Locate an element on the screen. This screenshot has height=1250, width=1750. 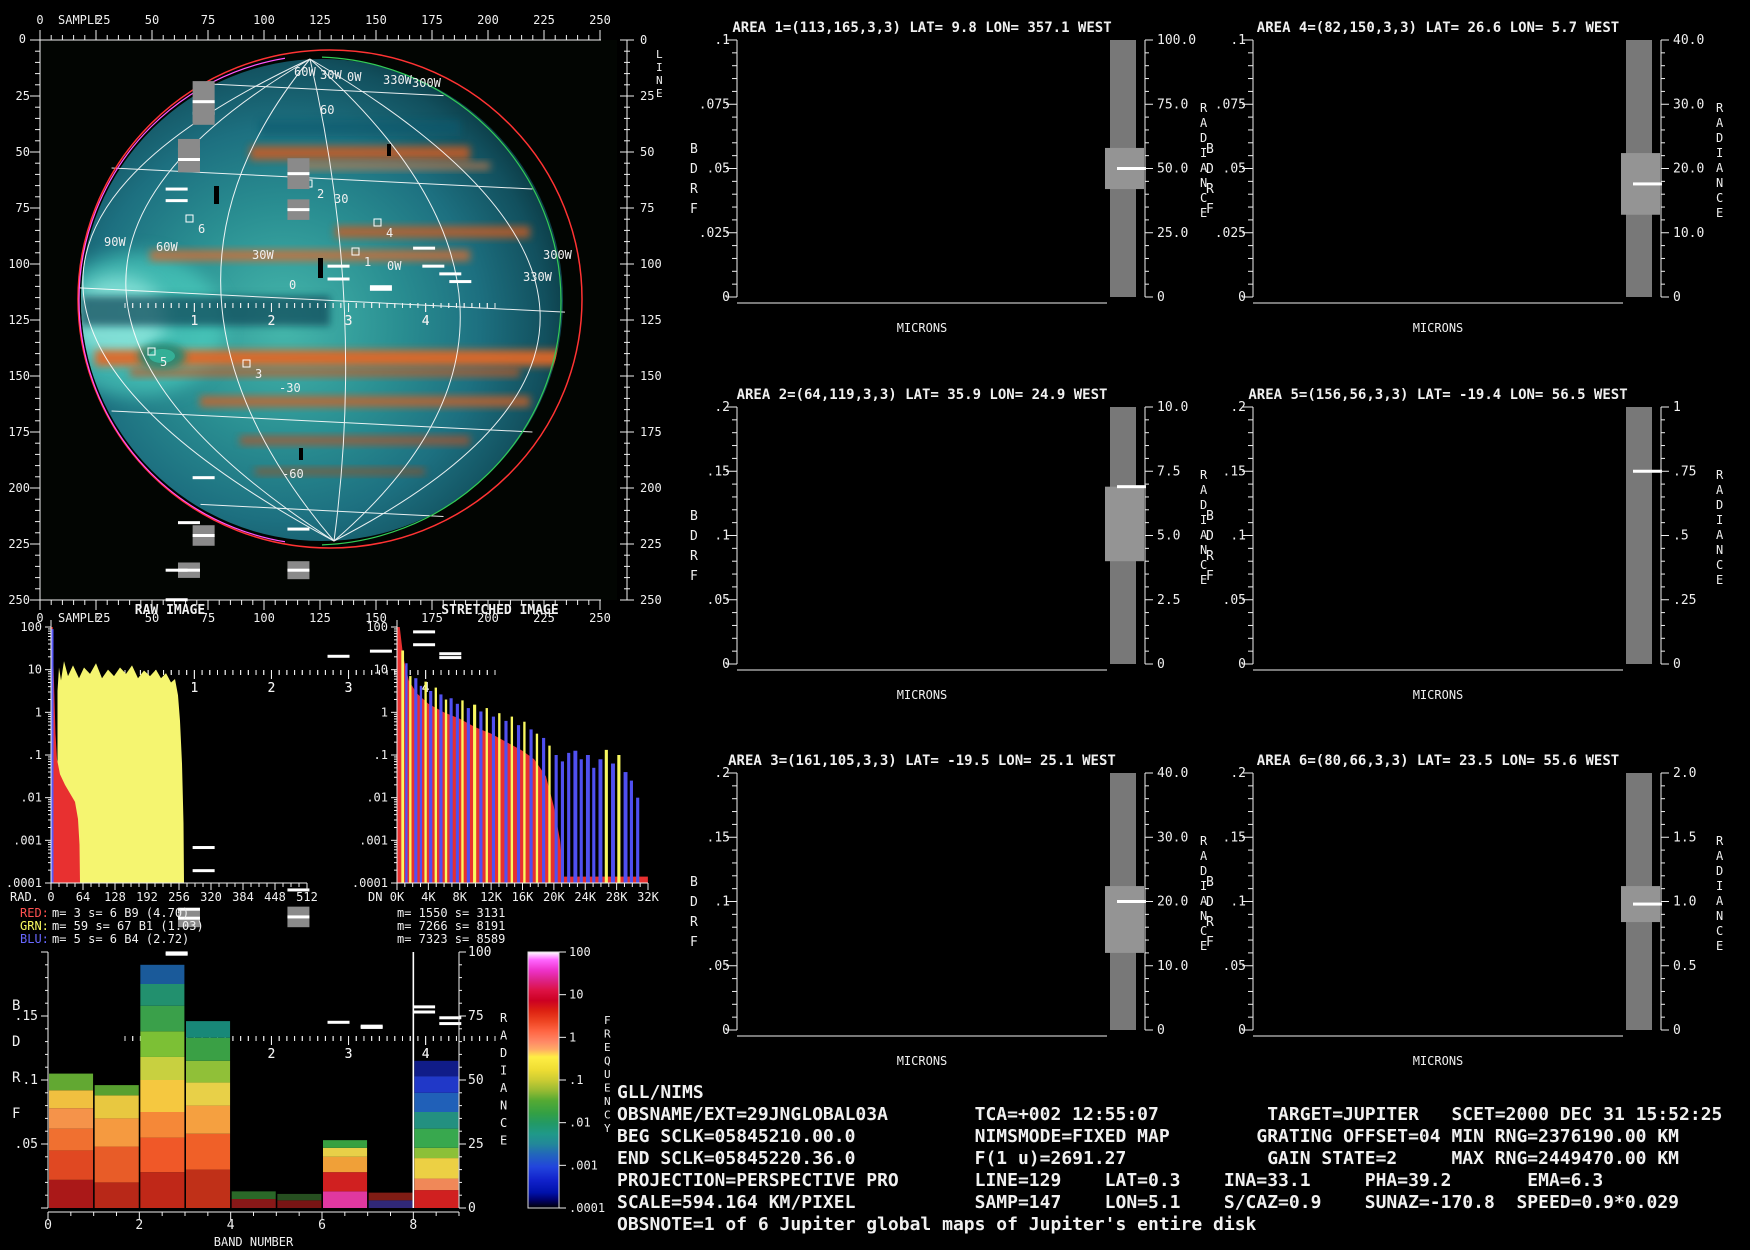
colorbar-tick-label: 100 is located at coordinates (580, 952).